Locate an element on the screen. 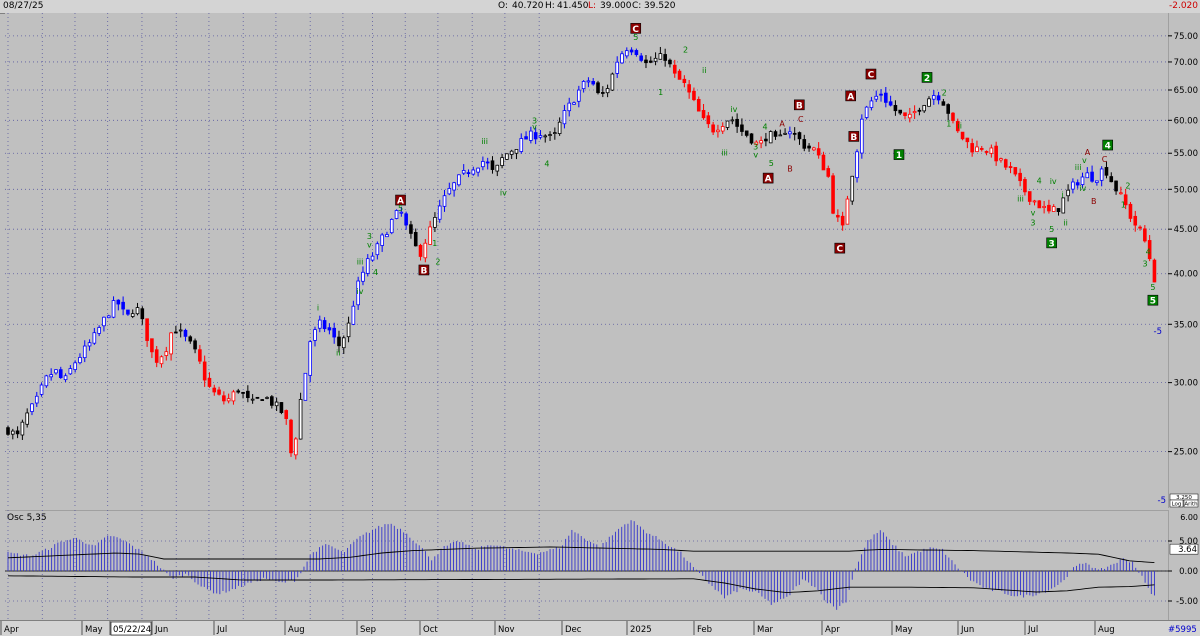 The image size is (1200, 636). wave-label: 1 is located at coordinates (948, 123).